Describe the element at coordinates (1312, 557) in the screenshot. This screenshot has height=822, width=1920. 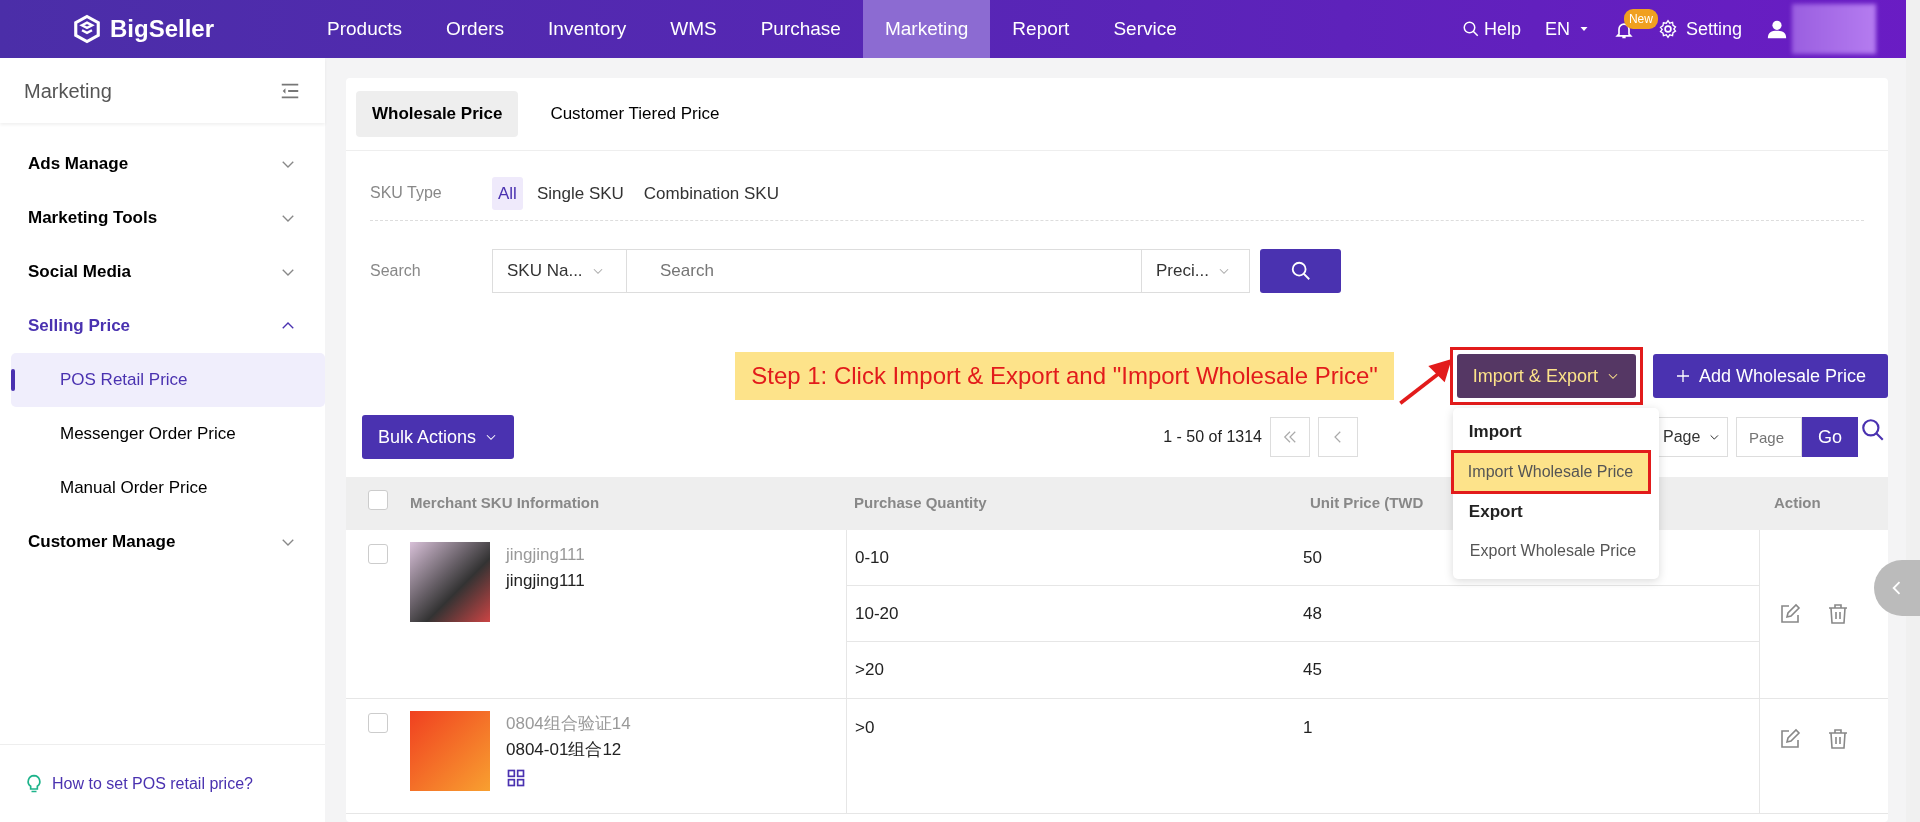
I see `price-cell: 50` at that location.